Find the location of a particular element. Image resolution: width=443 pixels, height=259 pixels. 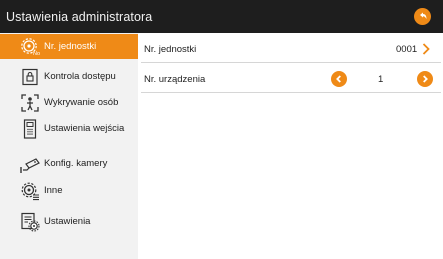

page-title: Ustawienia administratora is located at coordinates (79, 16).